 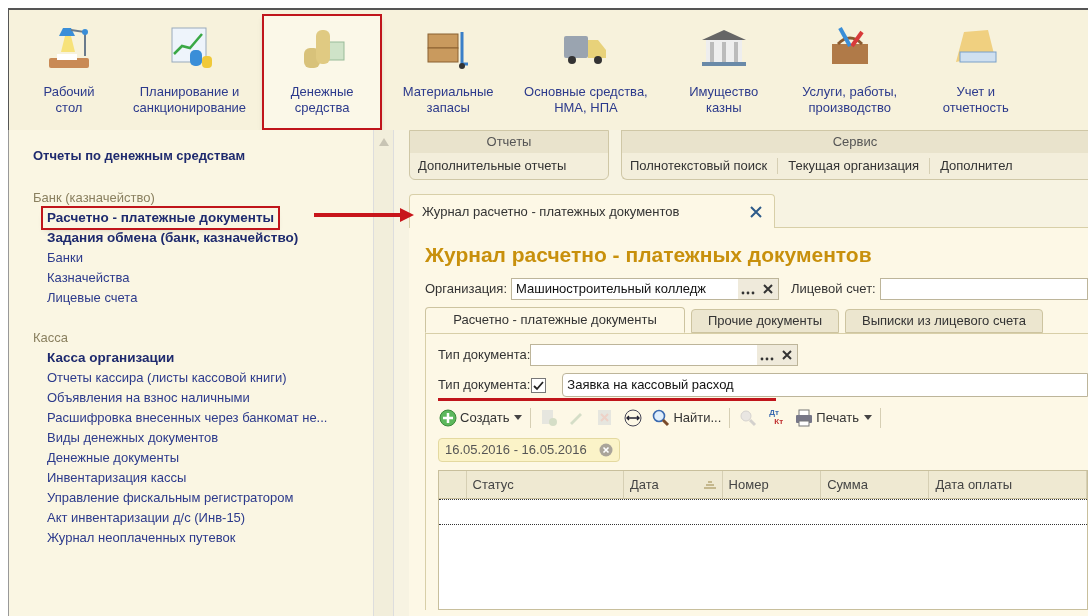 What do you see at coordinates (466, 289) in the screenshot?
I see `field-label: Организация:` at bounding box center [466, 289].